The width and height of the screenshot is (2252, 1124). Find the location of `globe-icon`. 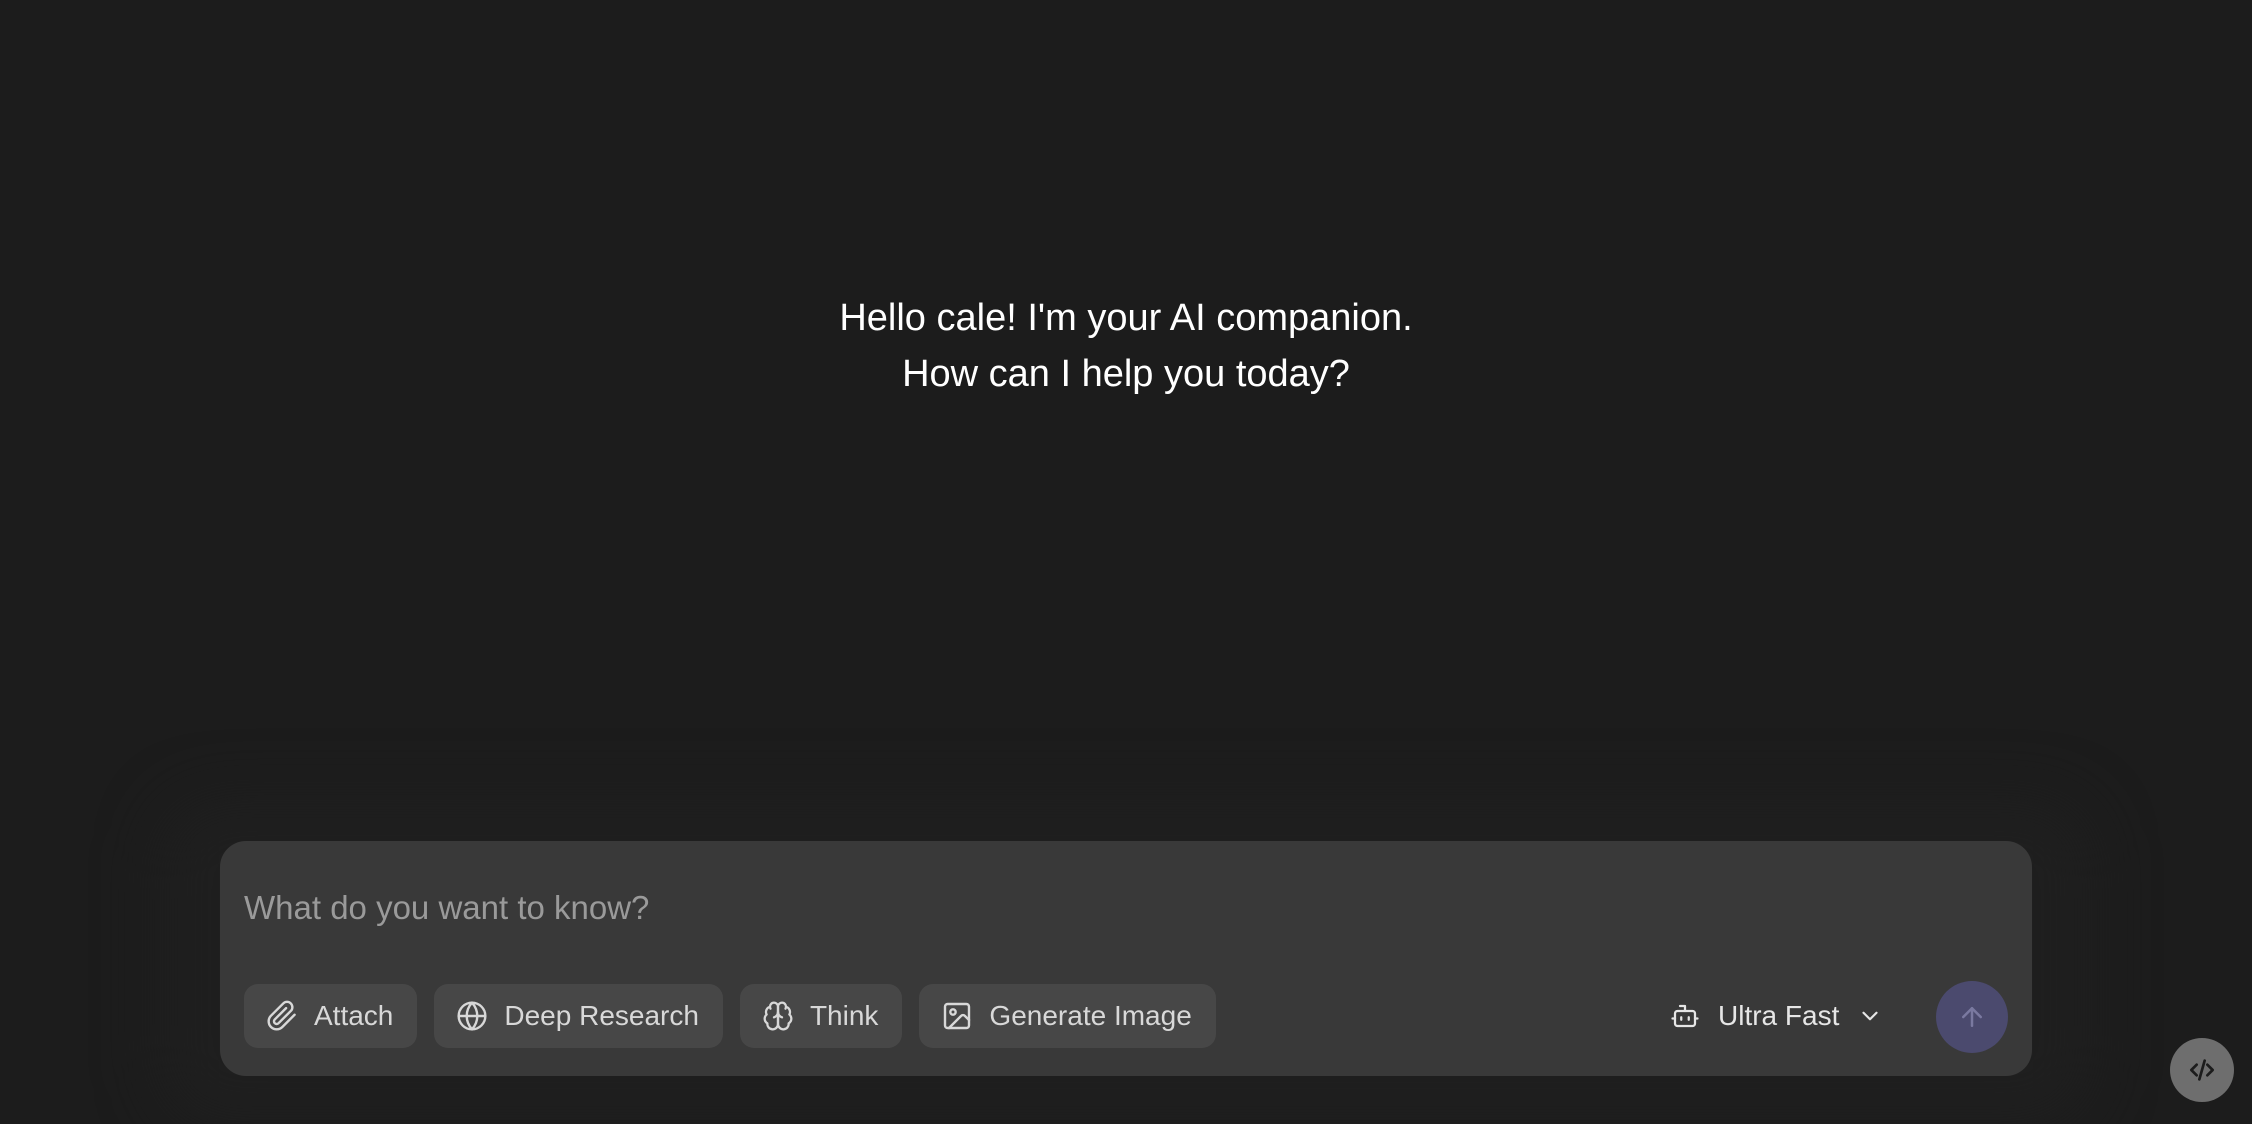

globe-icon is located at coordinates (472, 1016).